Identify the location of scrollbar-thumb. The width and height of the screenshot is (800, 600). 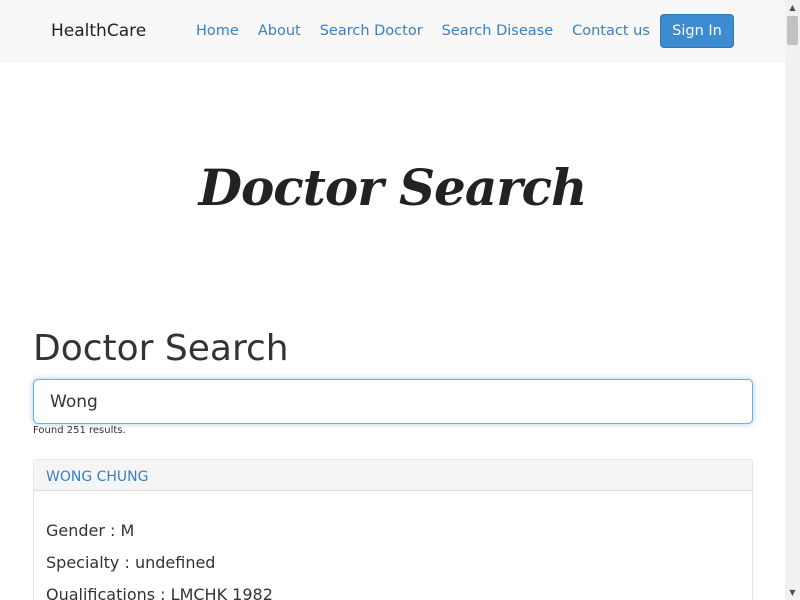
(792, 30).